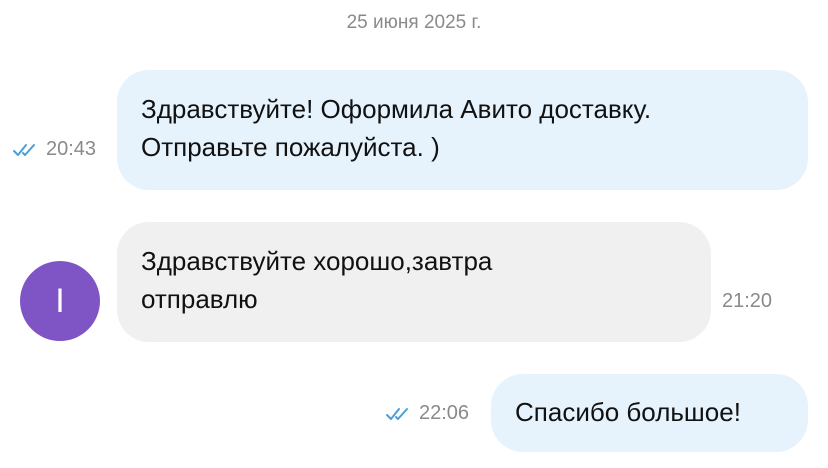  I want to click on message-text-line: Здравствуйте хорошо,завтра, so click(317, 261).